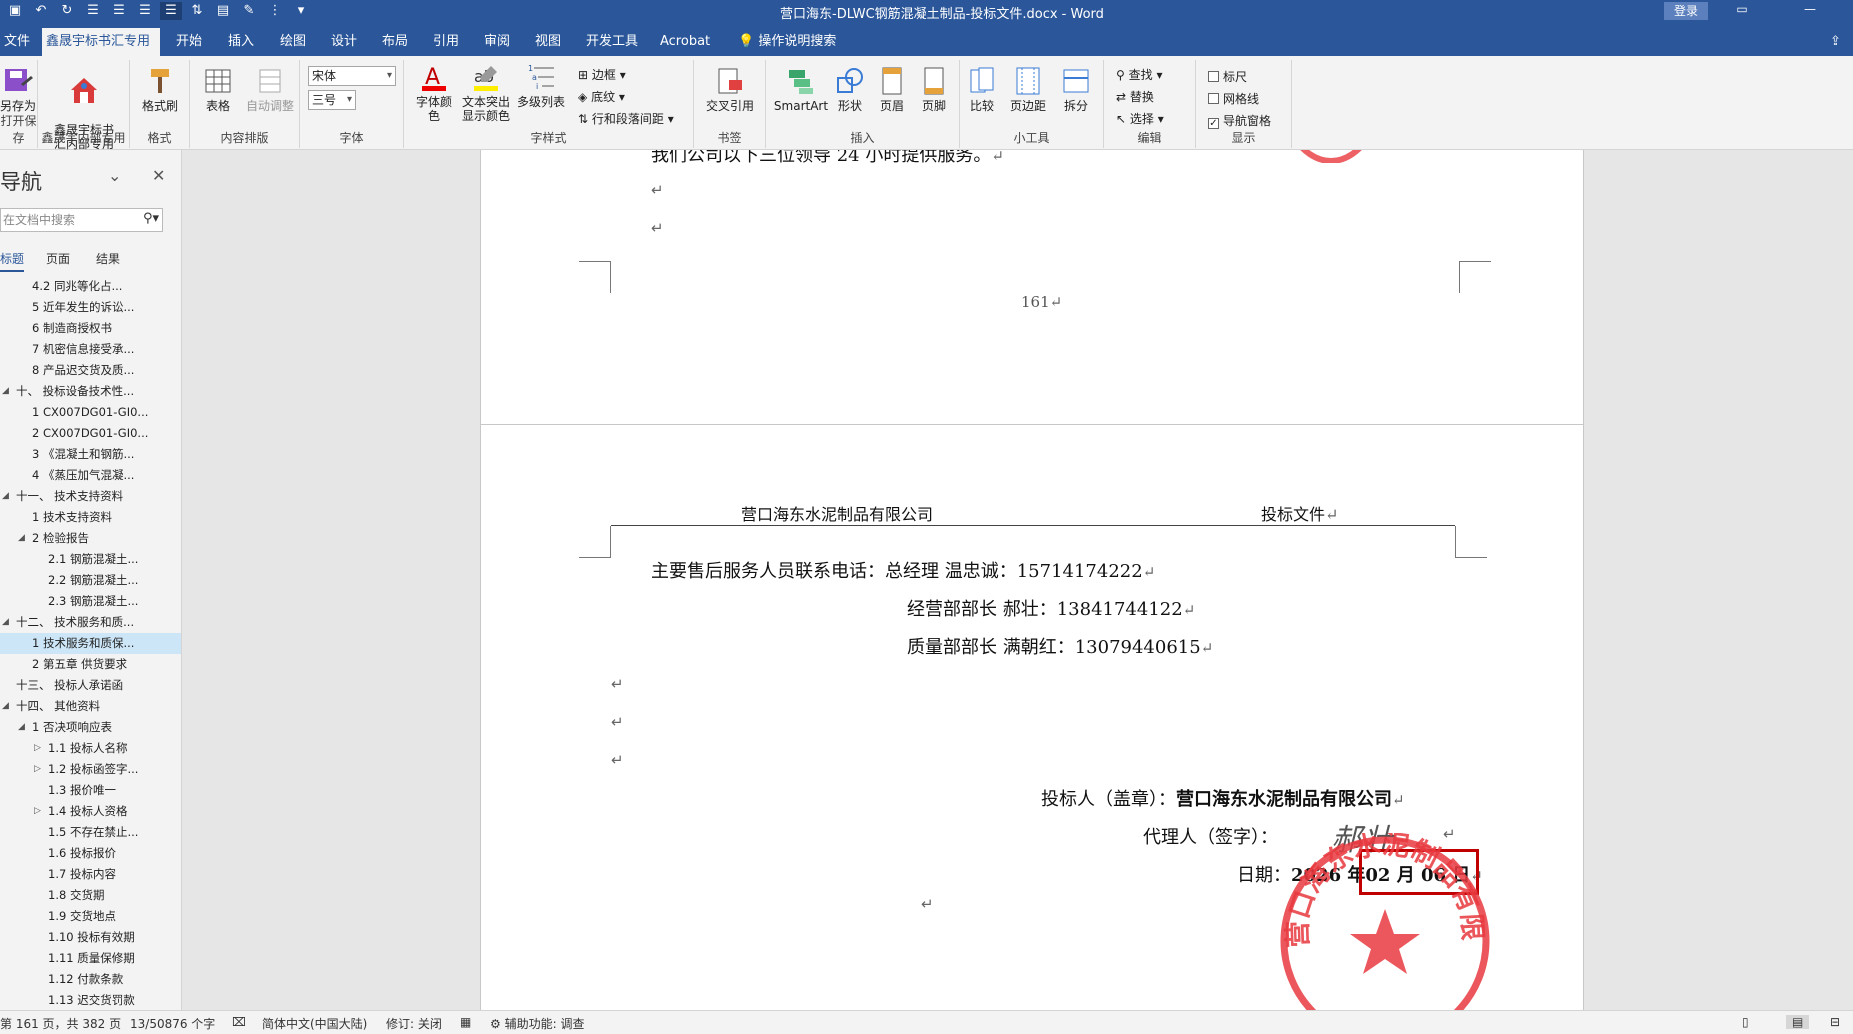  I want to click on nav-options-icon: ⌄, so click(114, 175).